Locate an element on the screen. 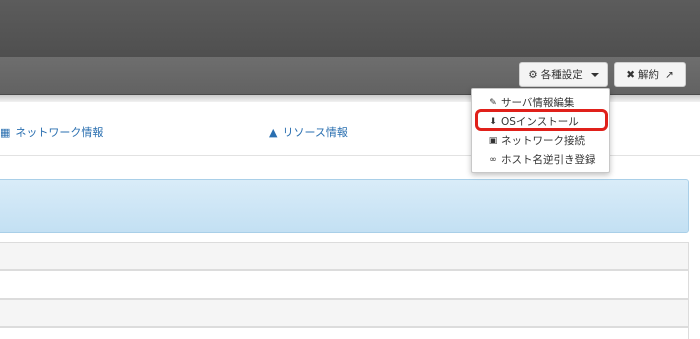 Image resolution: width=700 pixels, height=339 pixels. tab-resource-label: リソース情報 is located at coordinates (315, 132).